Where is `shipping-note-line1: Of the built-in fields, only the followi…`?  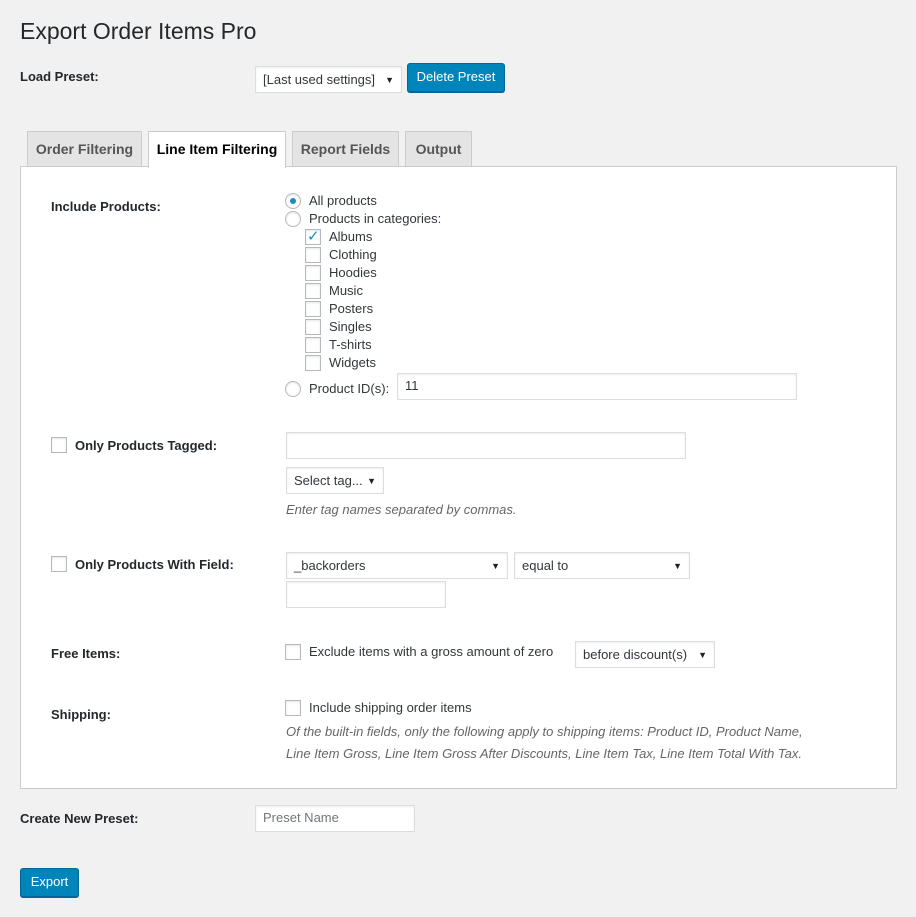
shipping-note-line1: Of the built-in fields, only the followi… is located at coordinates (544, 731).